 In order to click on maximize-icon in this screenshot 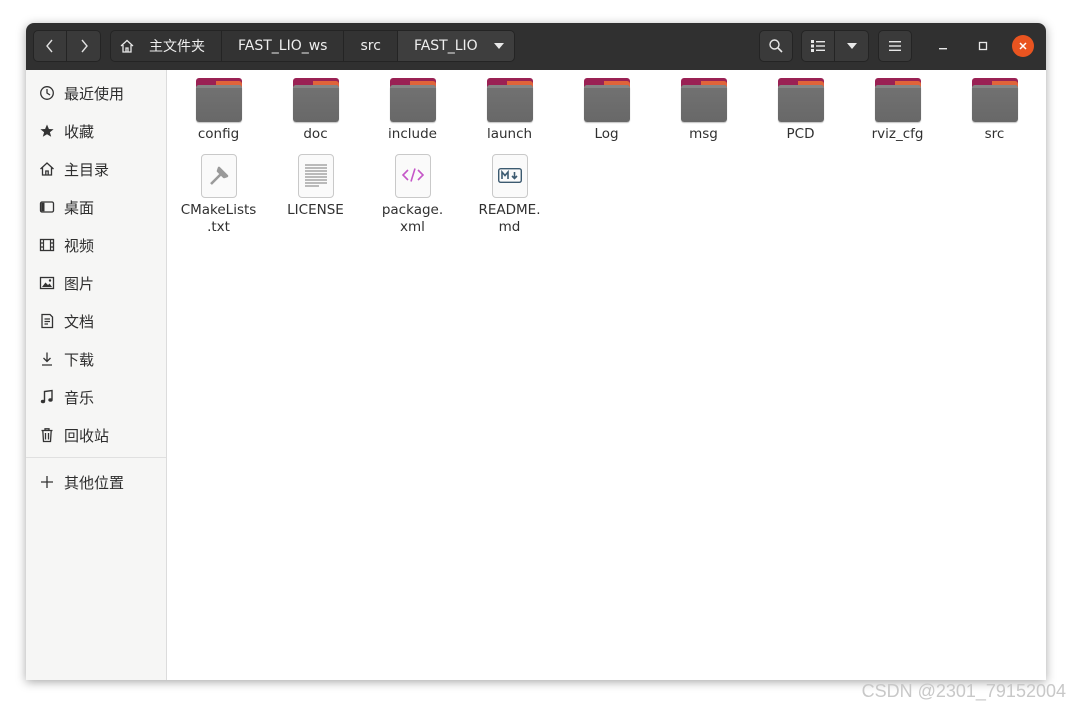, I will do `click(983, 46)`.